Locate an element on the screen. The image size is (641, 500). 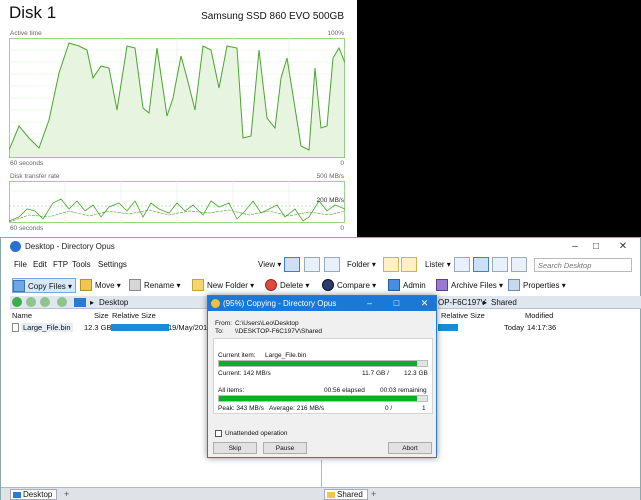
menu-file: File is located at coordinates (20, 264).